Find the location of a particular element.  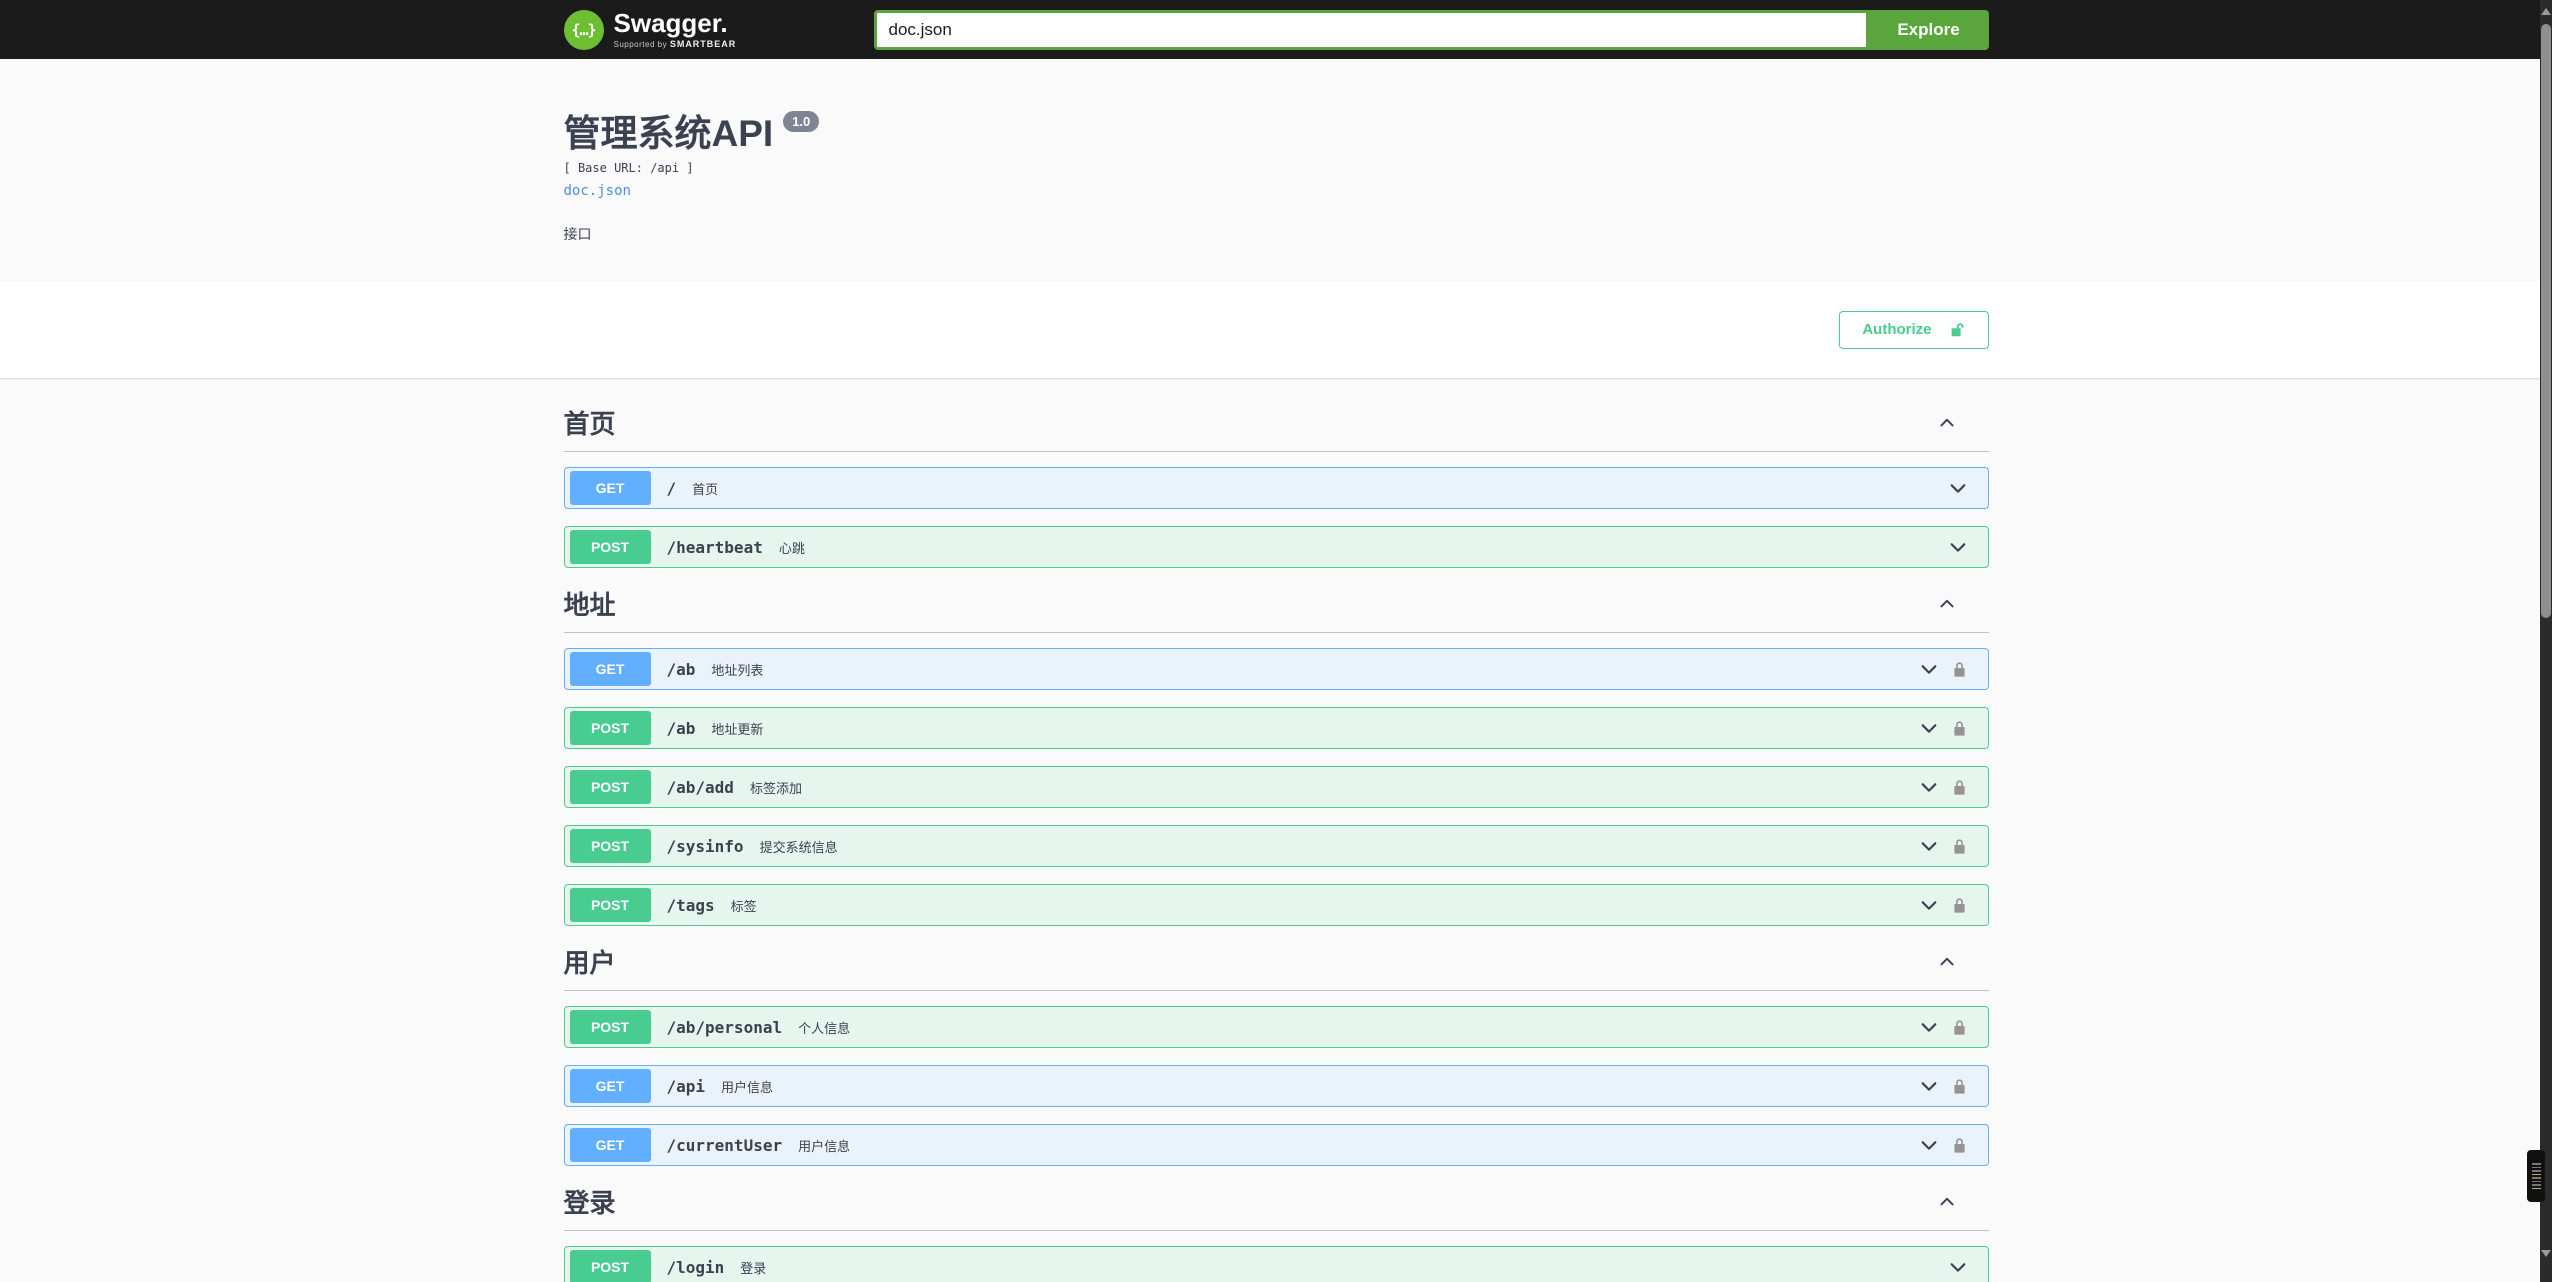

operation-path: /ab/personal is located at coordinates (724, 1027).